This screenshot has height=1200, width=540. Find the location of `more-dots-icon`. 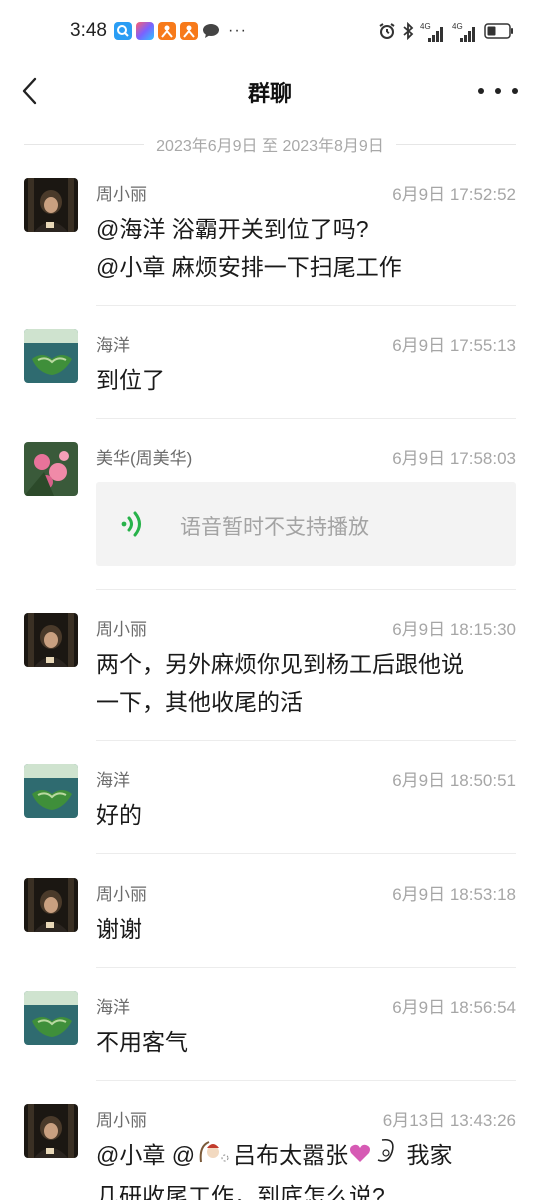

more-dots-icon is located at coordinates (481, 91).